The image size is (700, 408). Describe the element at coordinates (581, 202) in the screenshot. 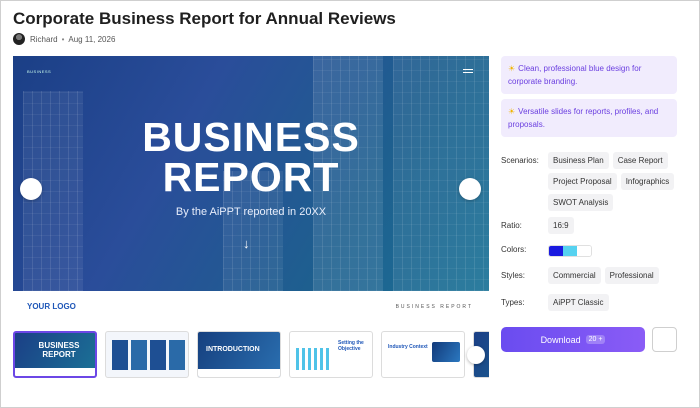

I see `scenario-tag: SWOT Analysis` at that location.